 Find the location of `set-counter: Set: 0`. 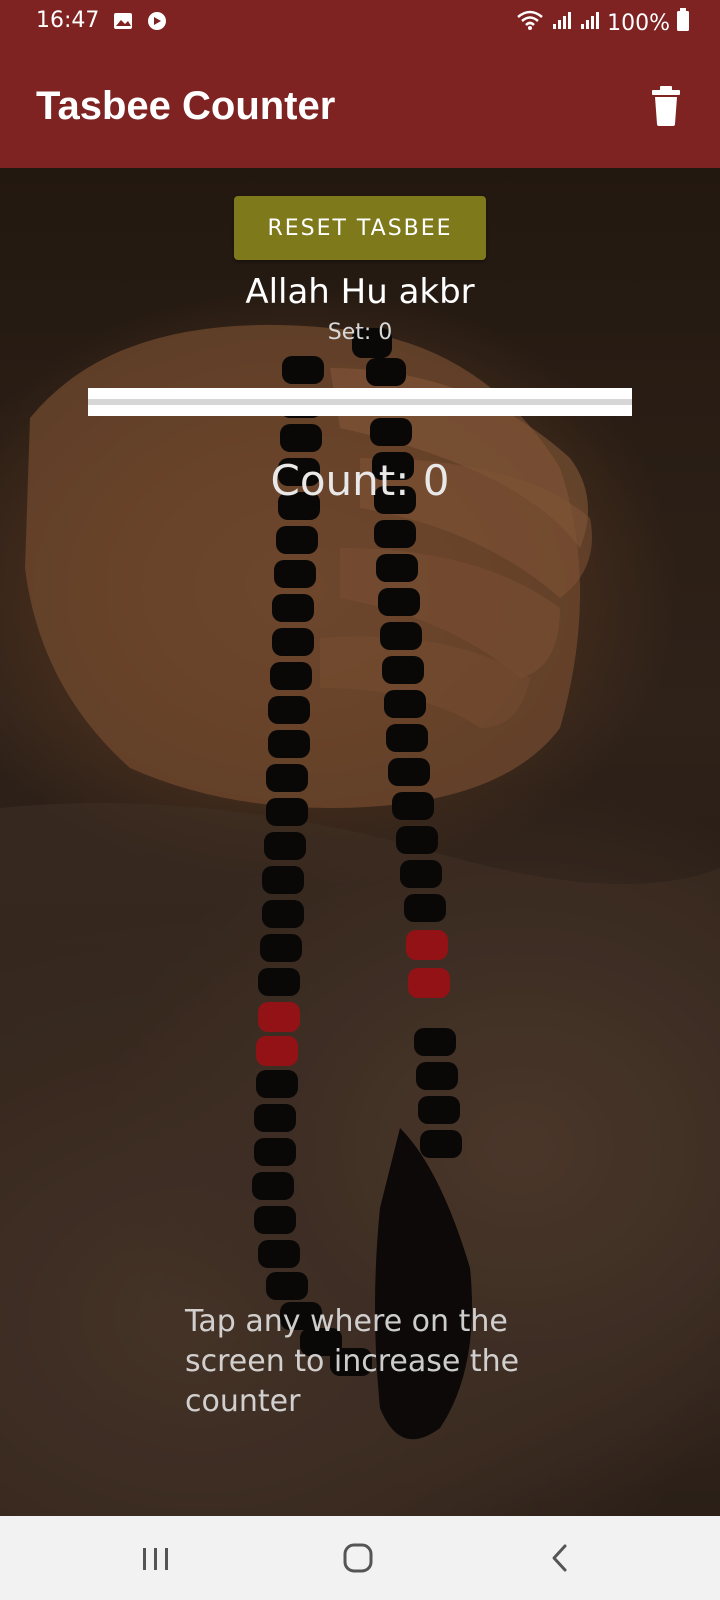

set-counter: Set: 0 is located at coordinates (360, 332).